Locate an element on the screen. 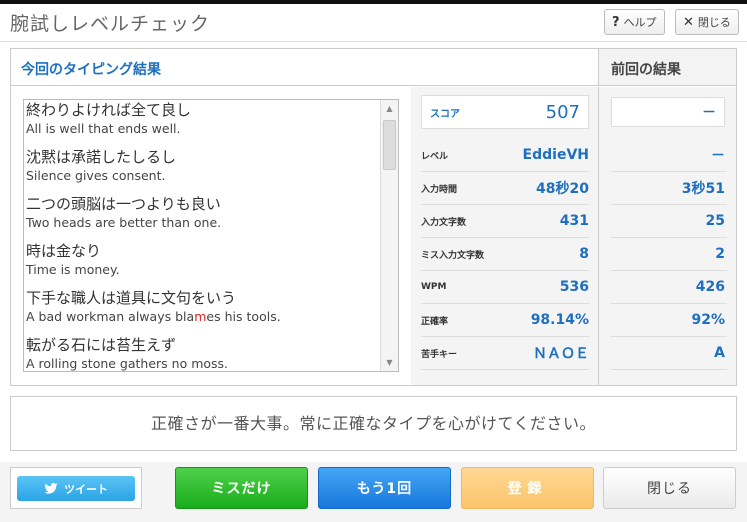 Image resolution: width=747 pixels, height=522 pixels. previous-score-value: － is located at coordinates (709, 113).